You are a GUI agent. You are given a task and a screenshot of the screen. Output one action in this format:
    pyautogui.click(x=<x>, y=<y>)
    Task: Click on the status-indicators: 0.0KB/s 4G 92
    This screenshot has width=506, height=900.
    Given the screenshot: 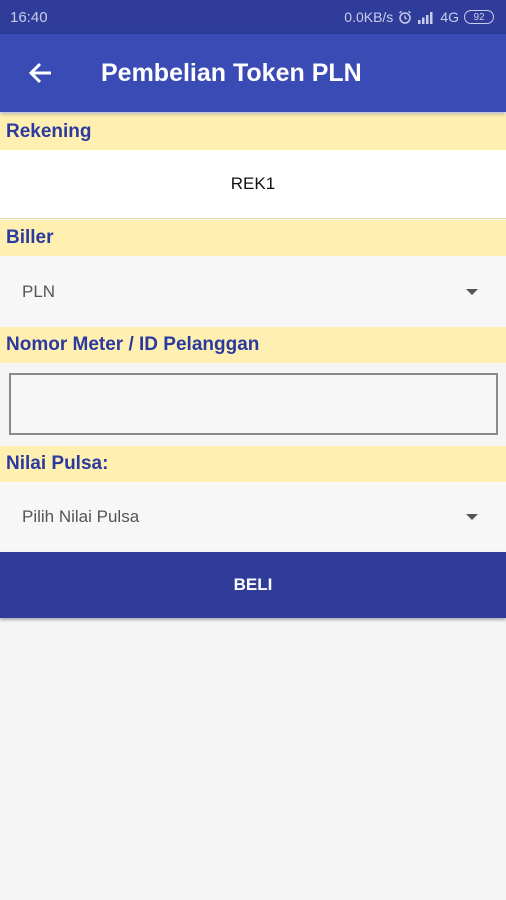 What is the action you would take?
    pyautogui.click(x=419, y=17)
    